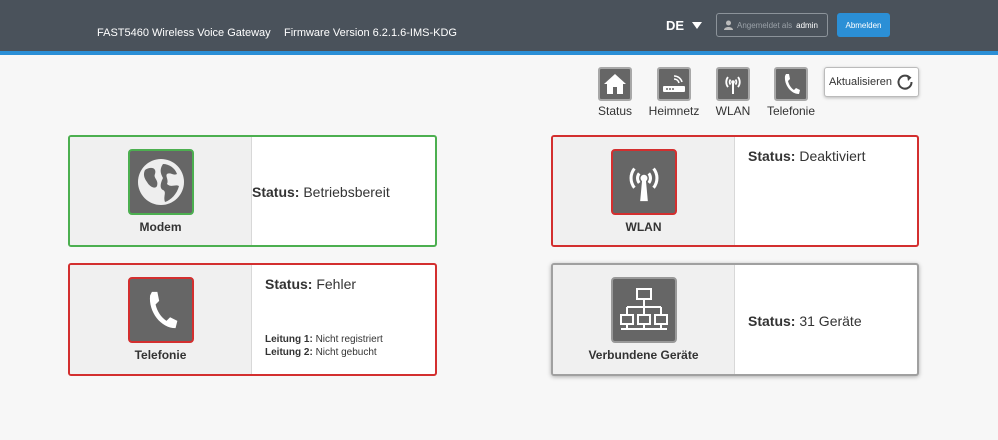 Image resolution: width=998 pixels, height=440 pixels. Describe the element at coordinates (346, 192) in the screenshot. I see `modem-status-value: Betriebsbereit` at that location.